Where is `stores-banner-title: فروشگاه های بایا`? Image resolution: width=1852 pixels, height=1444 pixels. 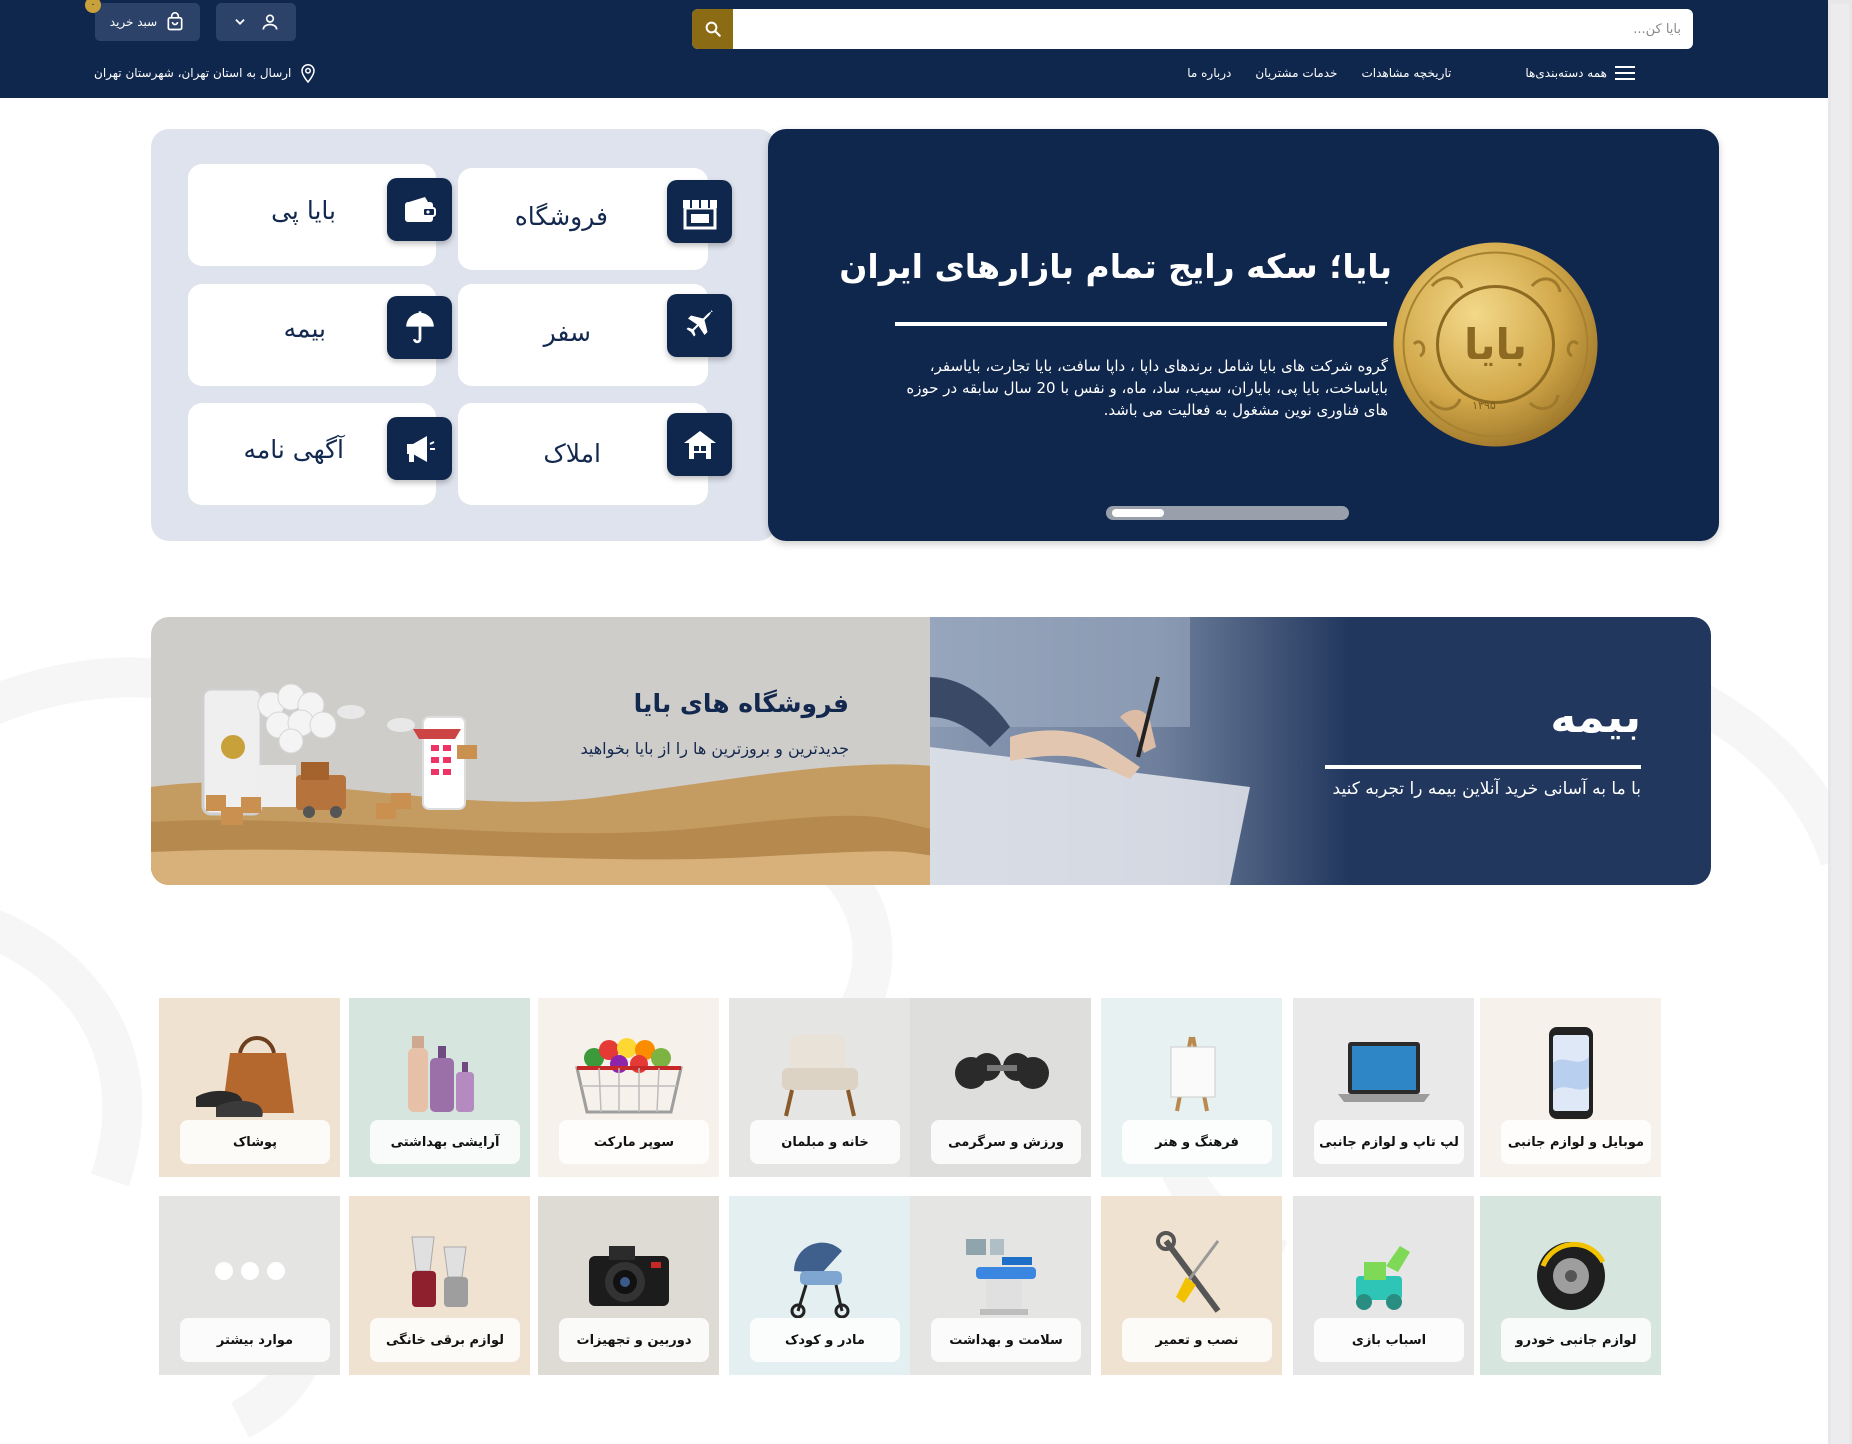
stores-banner-title: فروشگاه های بایا is located at coordinates (741, 703).